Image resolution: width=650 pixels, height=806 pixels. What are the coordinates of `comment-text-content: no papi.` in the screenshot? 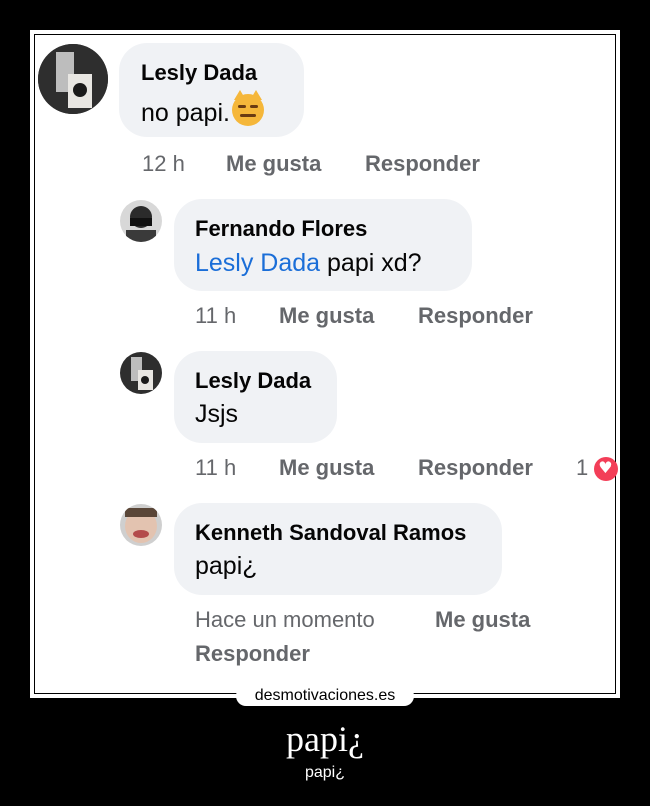 It's located at (185, 113).